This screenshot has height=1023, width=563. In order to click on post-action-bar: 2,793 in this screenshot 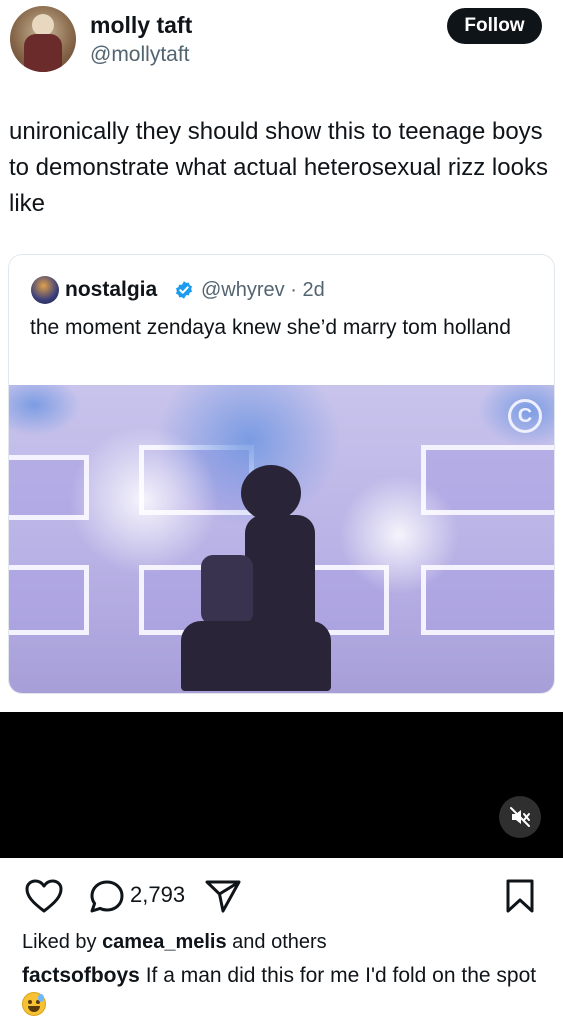, I will do `click(281, 895)`.